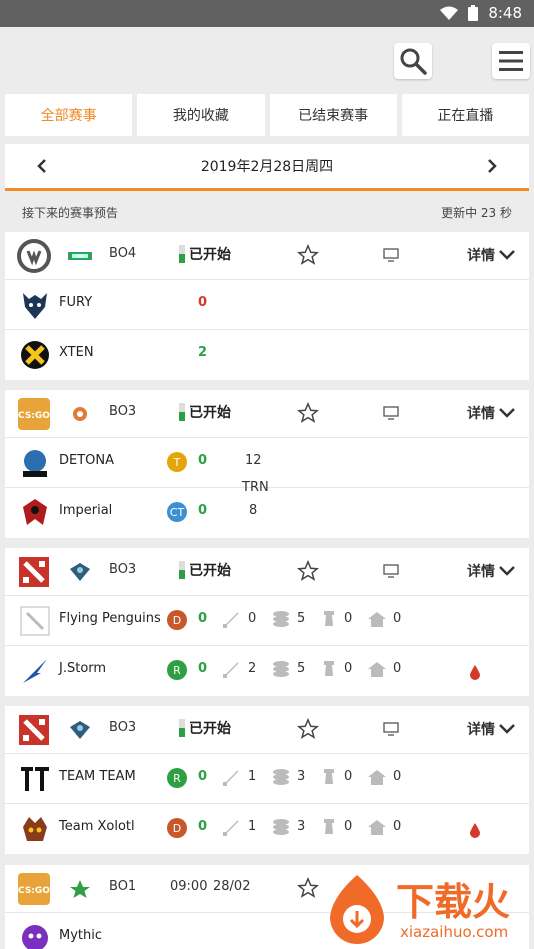  Describe the element at coordinates (83, 668) in the screenshot. I see `team-name: J.Storm` at that location.